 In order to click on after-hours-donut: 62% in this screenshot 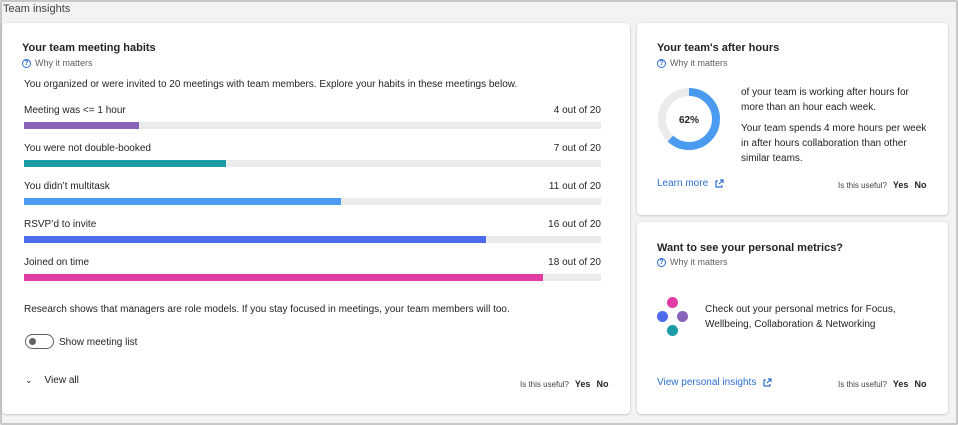, I will do `click(689, 119)`.